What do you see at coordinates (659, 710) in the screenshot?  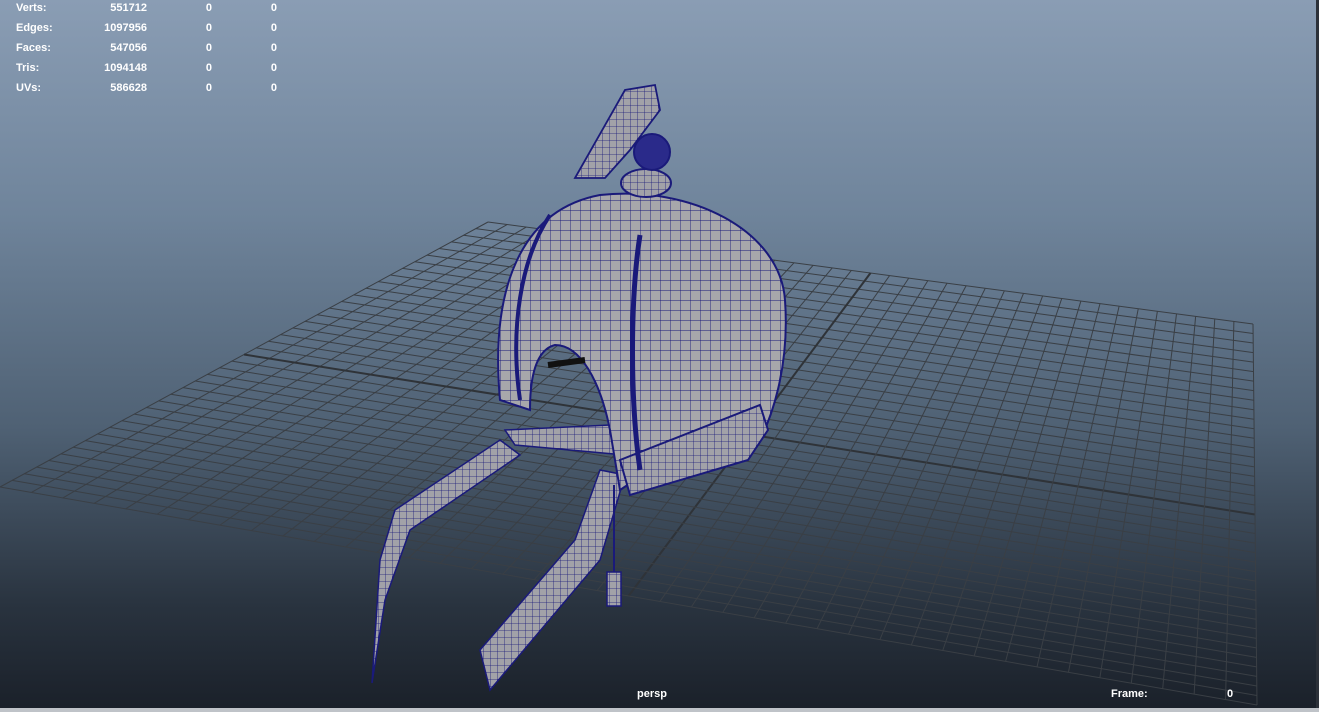 I see `viewport-border-bottom` at bounding box center [659, 710].